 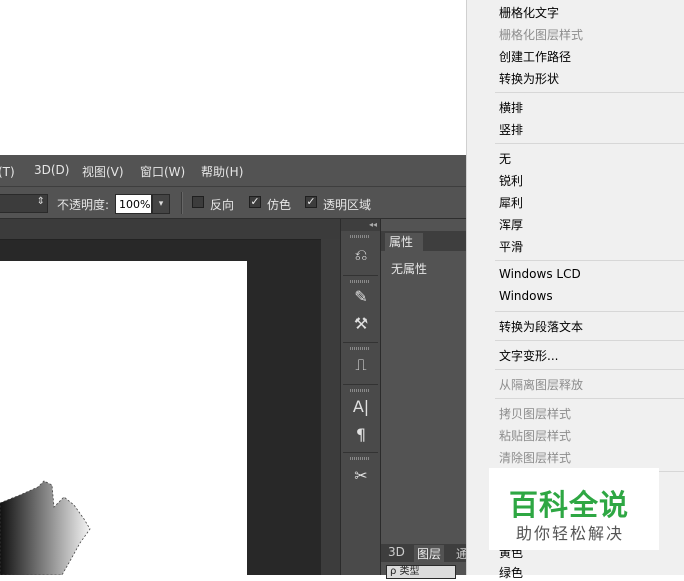 I want to click on history-icon: ⎌, so click(x=361, y=255).